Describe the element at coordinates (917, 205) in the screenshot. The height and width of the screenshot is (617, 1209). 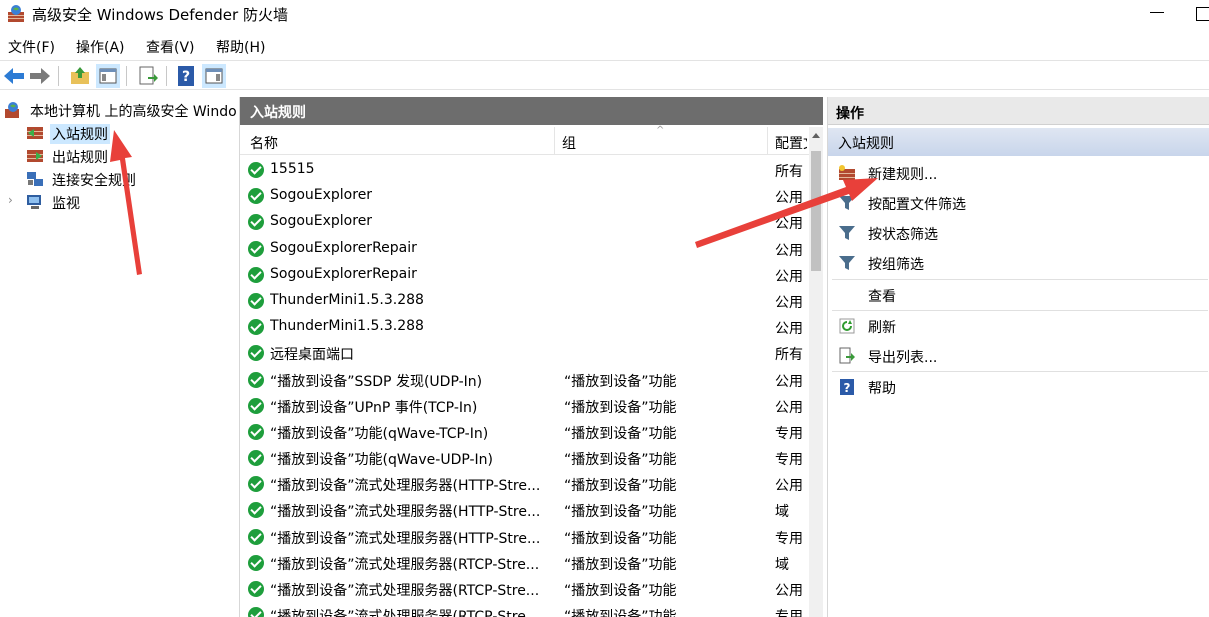
I see `action-label: 按配置文件筛选` at that location.